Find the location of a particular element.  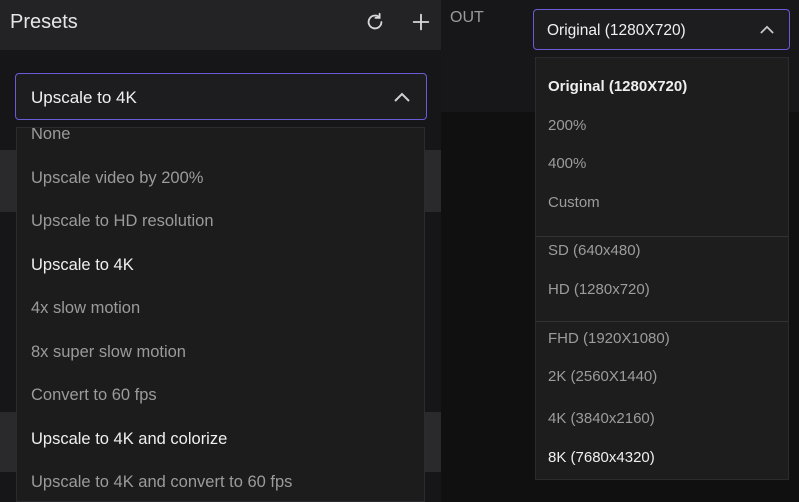

output-select-value: Original (1280X720) is located at coordinates (616, 30).